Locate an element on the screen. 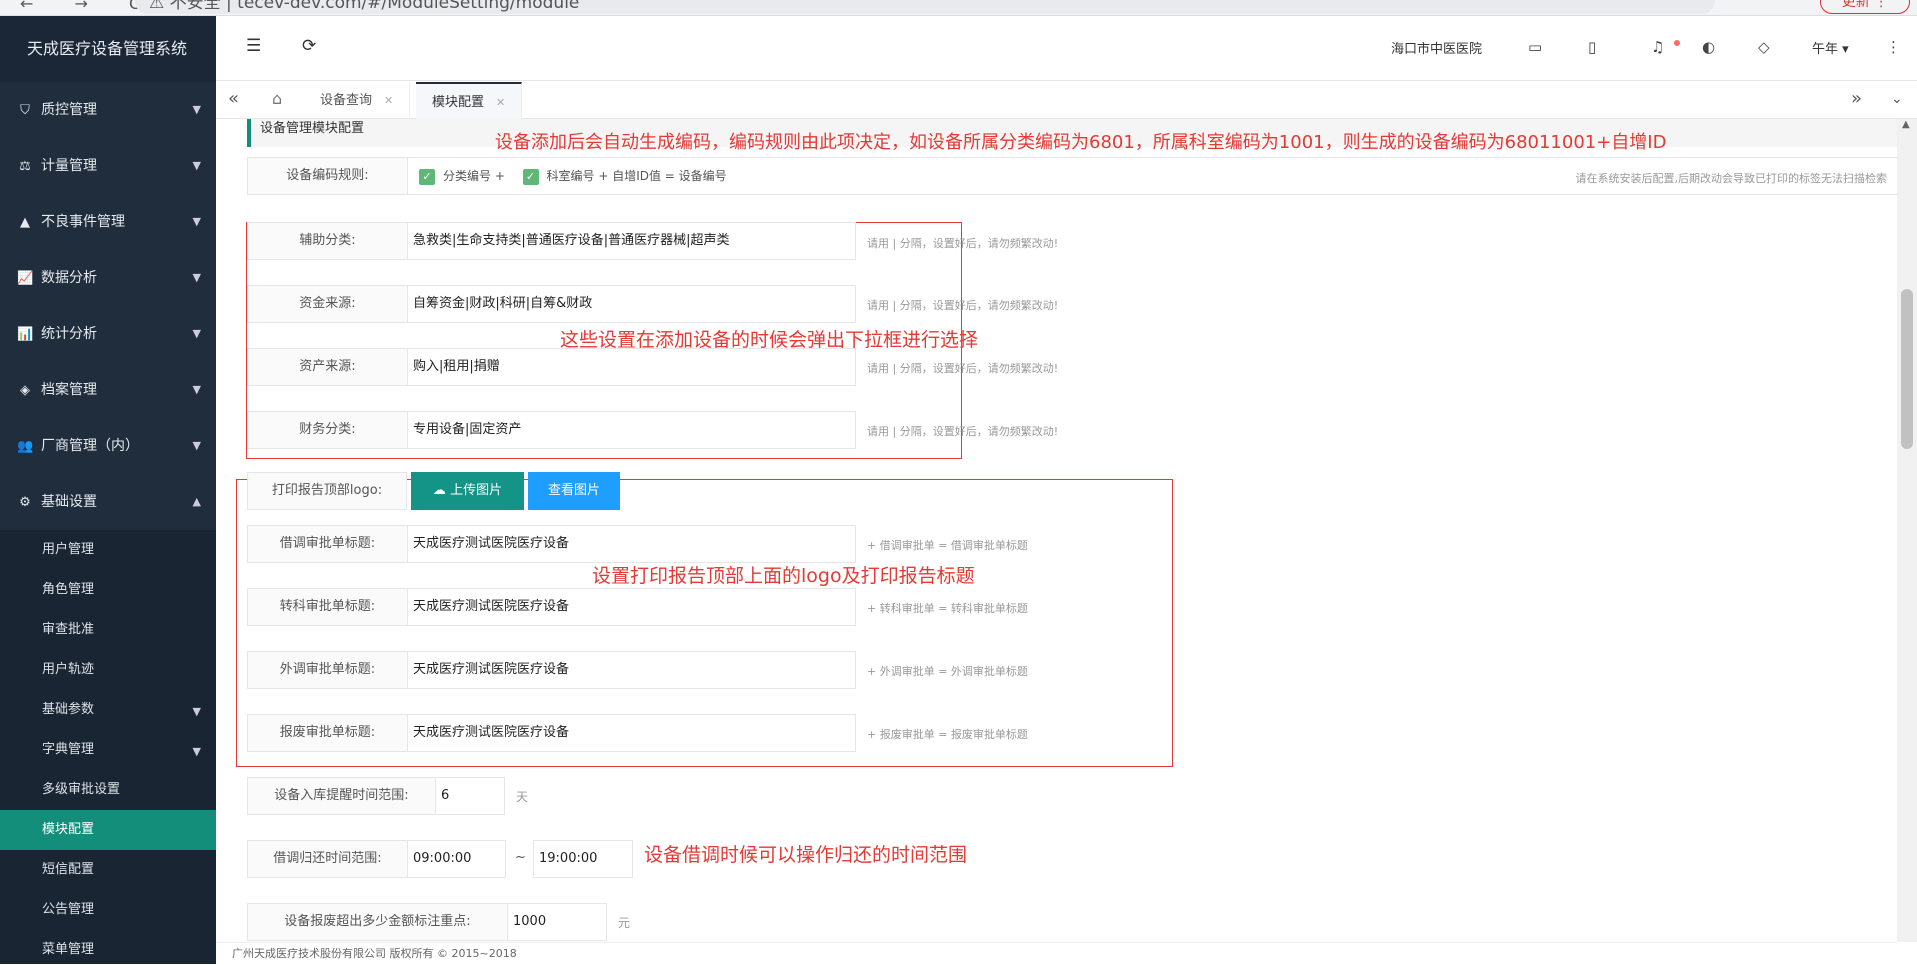 The height and width of the screenshot is (965, 1917). menu-label: 基础设置 is located at coordinates (69, 502).